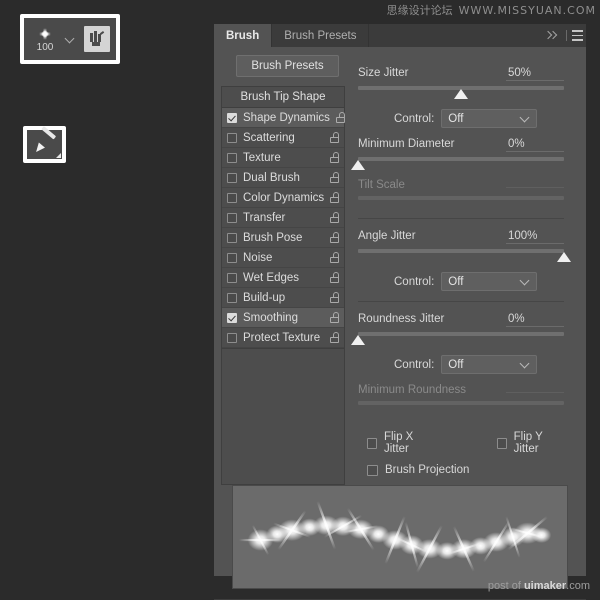  What do you see at coordinates (283, 258) in the screenshot?
I see `option-noise: Noise` at bounding box center [283, 258].